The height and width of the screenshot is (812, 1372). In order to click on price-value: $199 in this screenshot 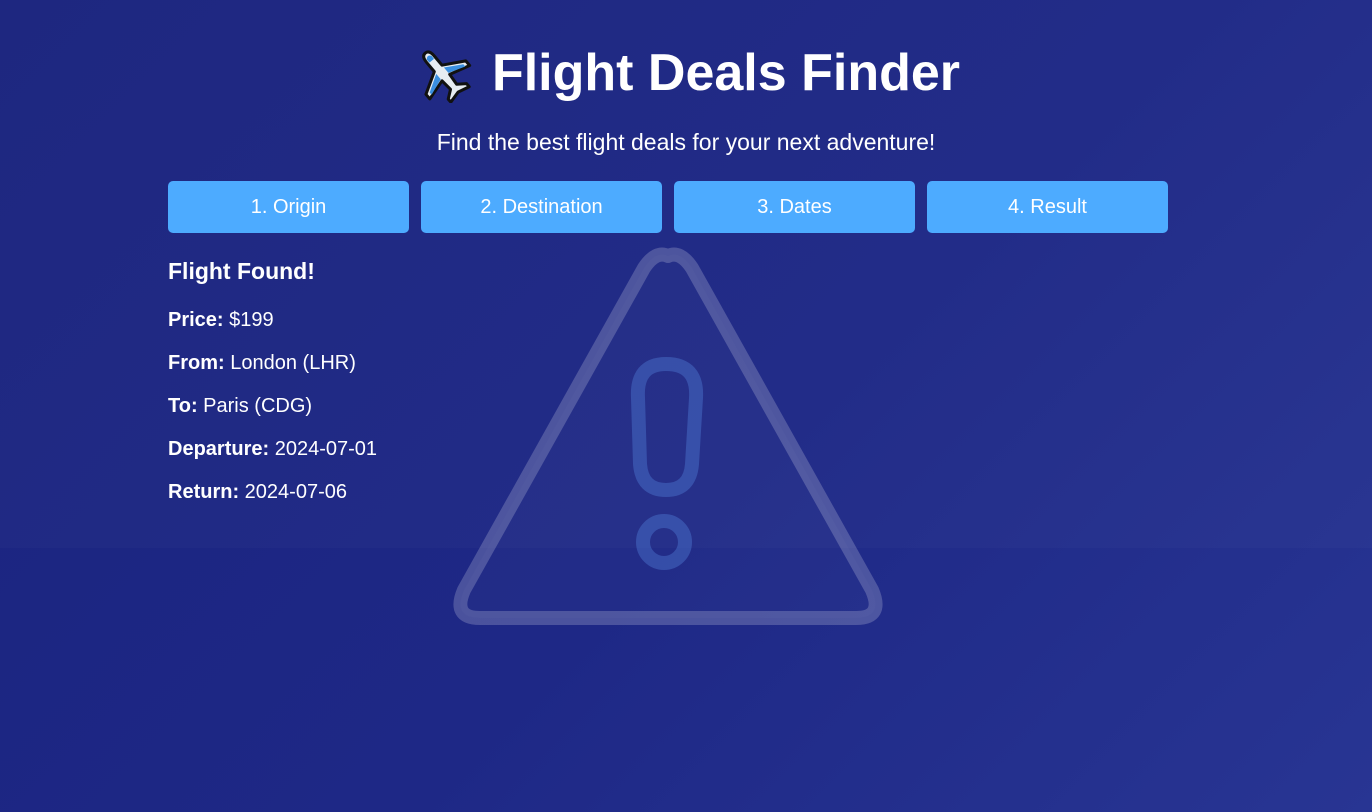, I will do `click(251, 320)`.